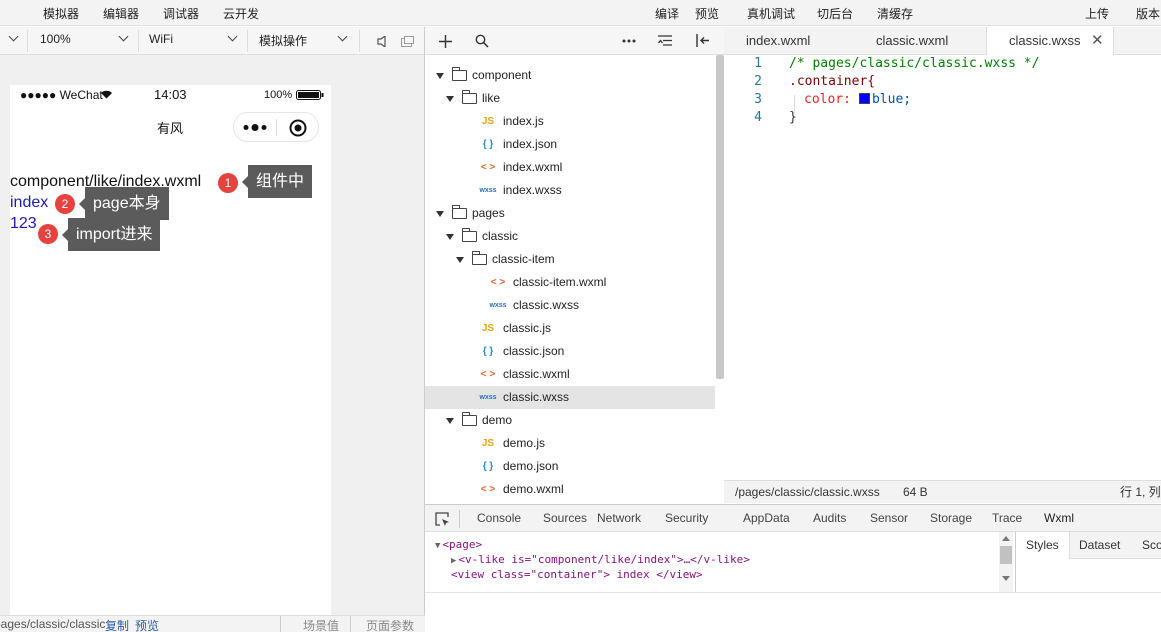  I want to click on code-line: /* pages/classic/classic.wxss */, so click(914, 63).